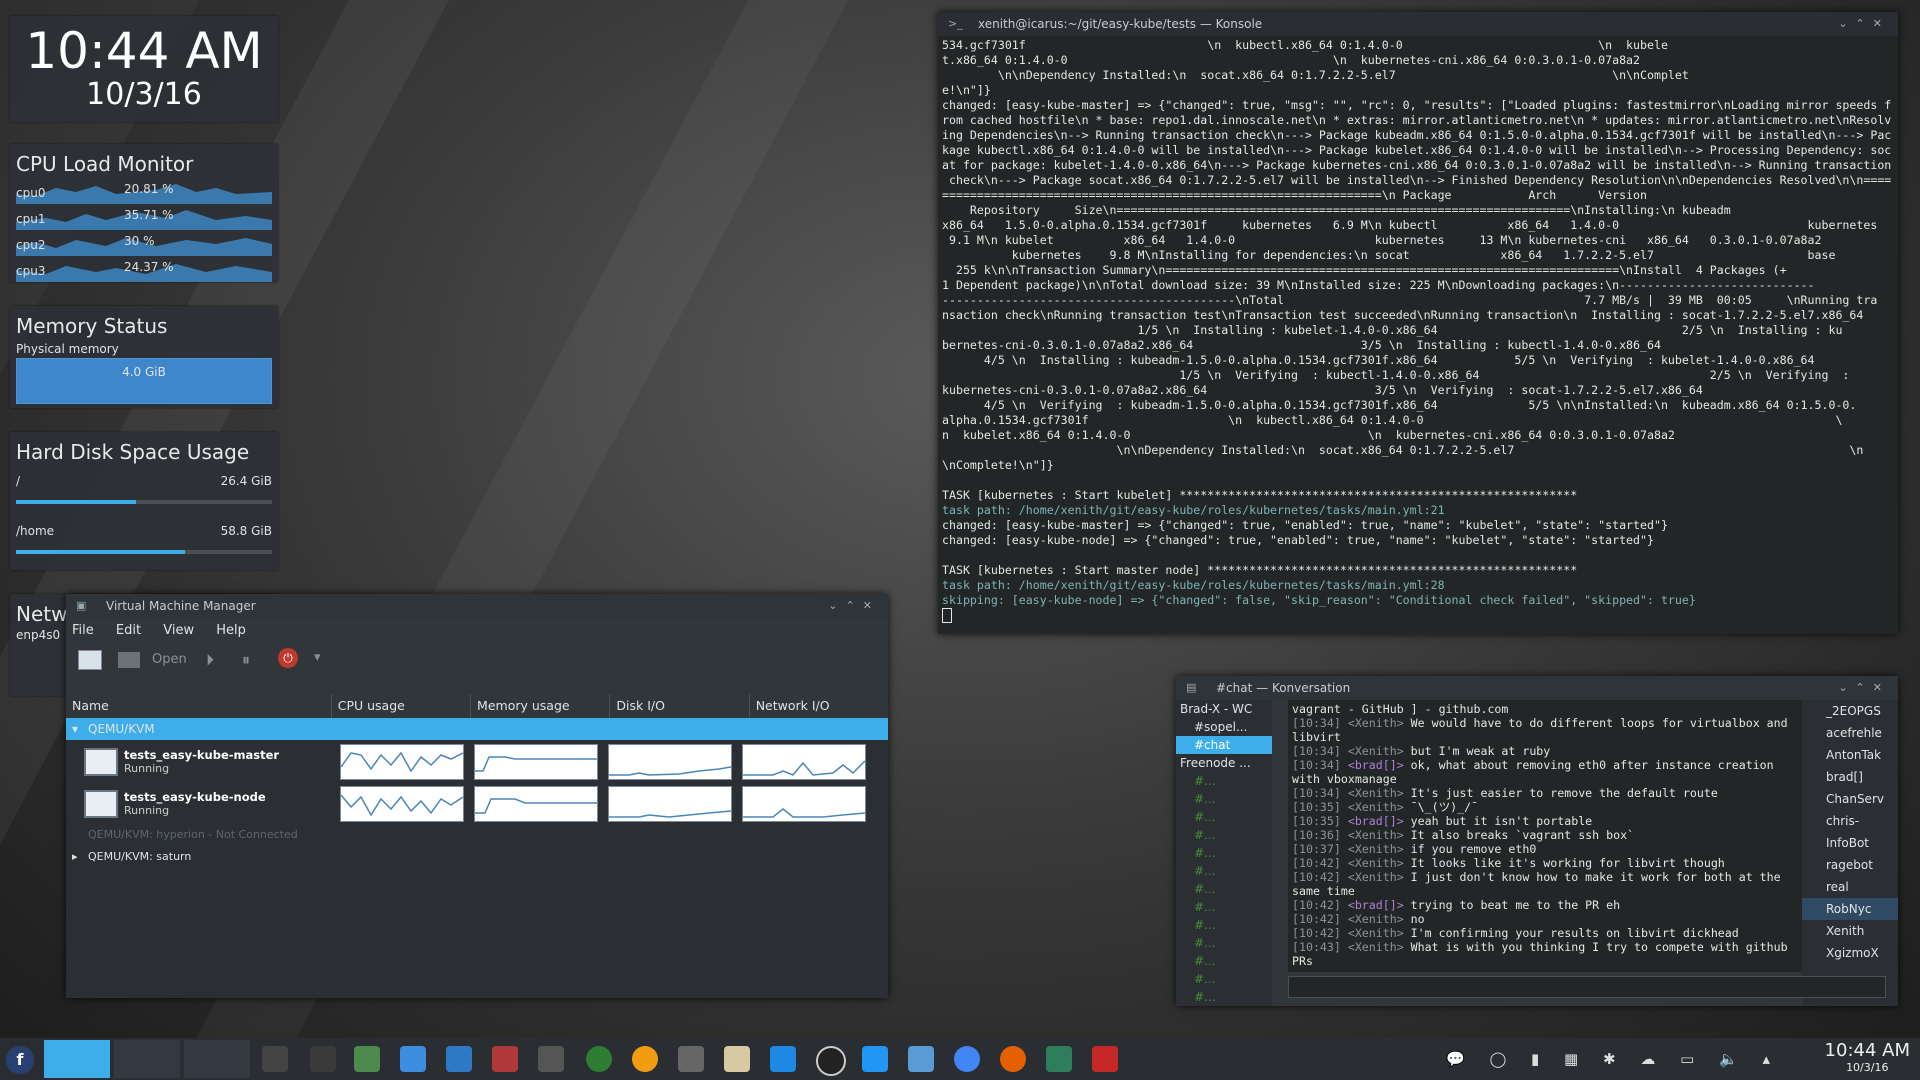 This screenshot has height=1080, width=1920. Describe the element at coordinates (1850, 887) in the screenshot. I see `nick-item: real` at that location.